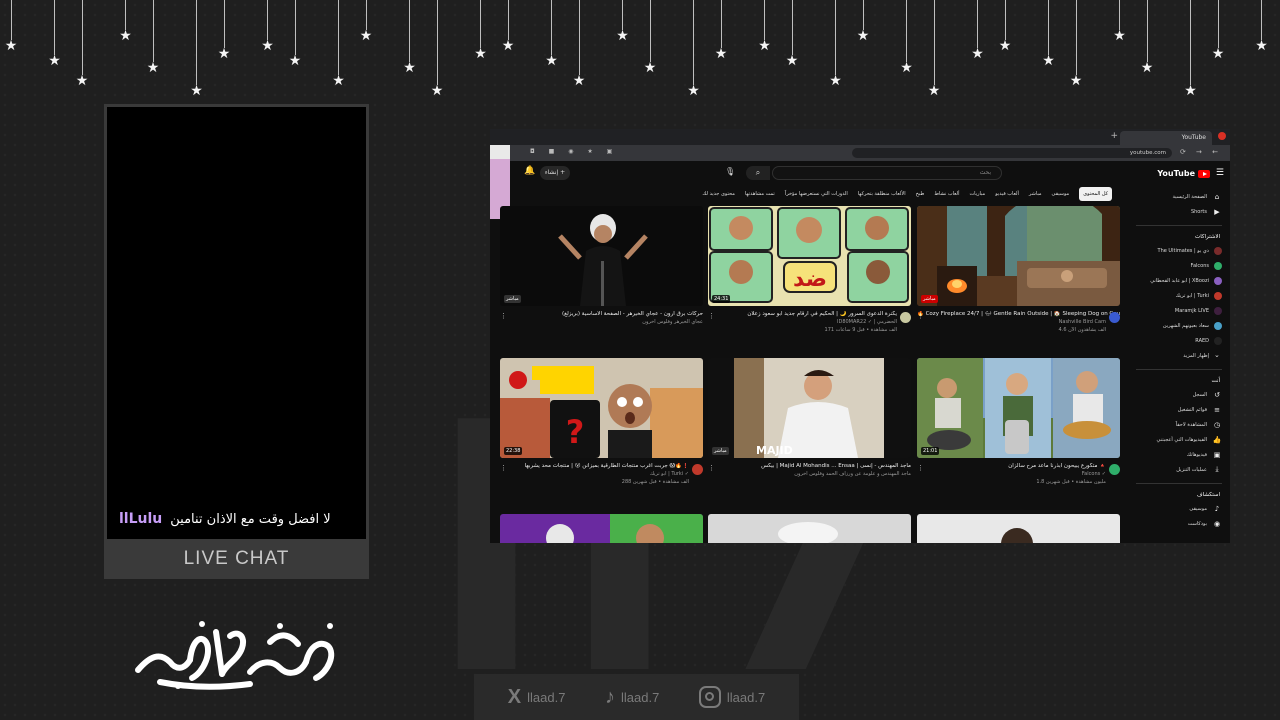 This screenshot has width=1280, height=720. I want to click on filter-chip: الدورات التي نستعرضها مؤخراً, so click(816, 194).